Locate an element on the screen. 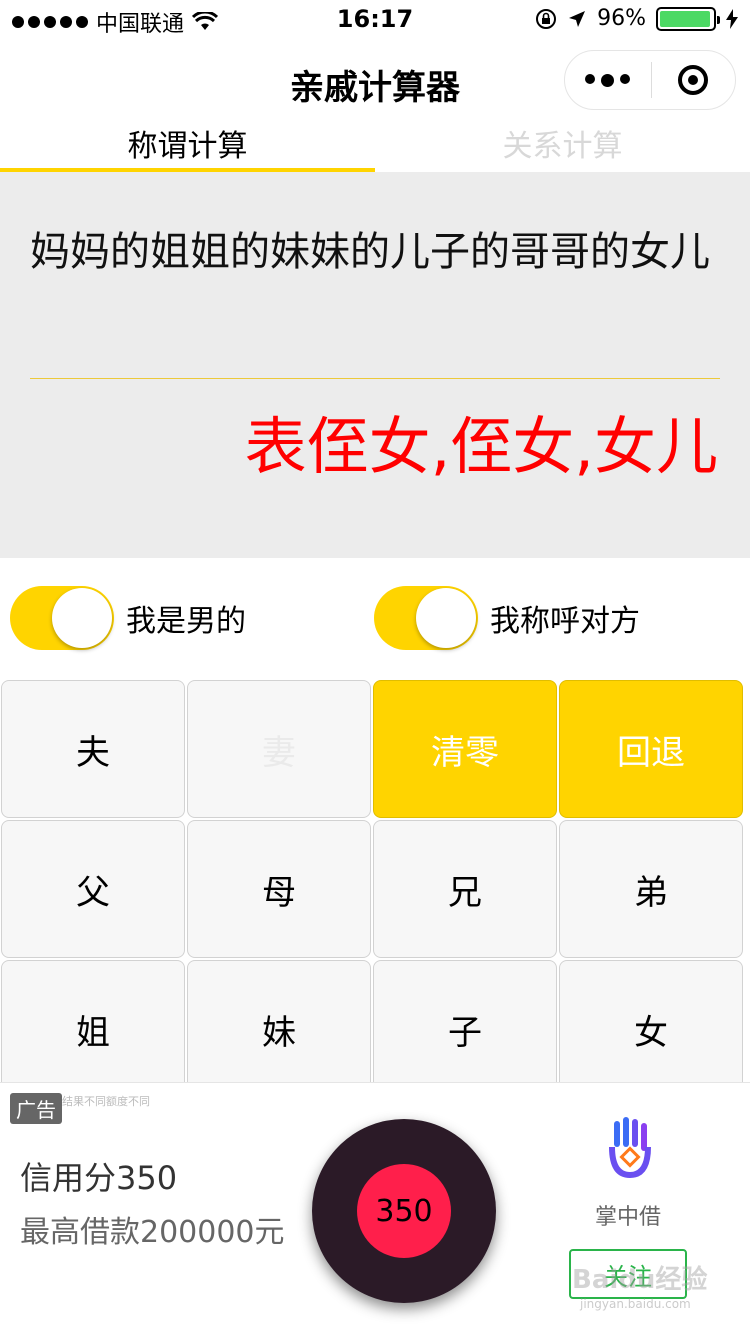 The image size is (750, 1335). result-text: 表侄女,侄女,女儿 is located at coordinates (481, 446).